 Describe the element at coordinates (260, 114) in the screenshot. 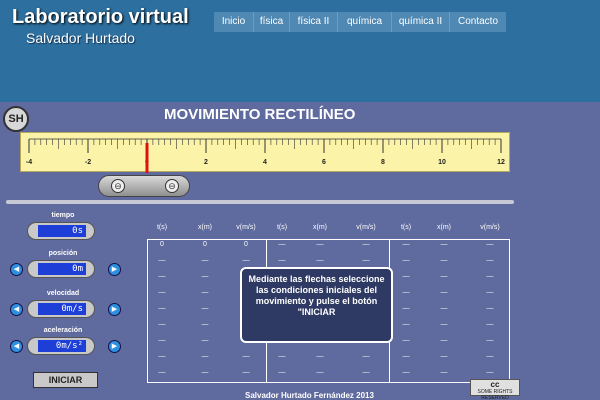

I see `simulation-title: MOVIMIENTO RECTILÍNEO` at that location.